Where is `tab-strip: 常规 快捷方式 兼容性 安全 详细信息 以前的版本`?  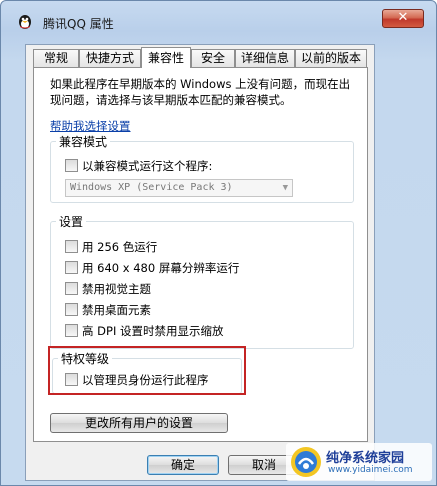 tab-strip: 常规 快捷方式 兼容性 安全 详细信息 以前的版本 is located at coordinates (203, 57).